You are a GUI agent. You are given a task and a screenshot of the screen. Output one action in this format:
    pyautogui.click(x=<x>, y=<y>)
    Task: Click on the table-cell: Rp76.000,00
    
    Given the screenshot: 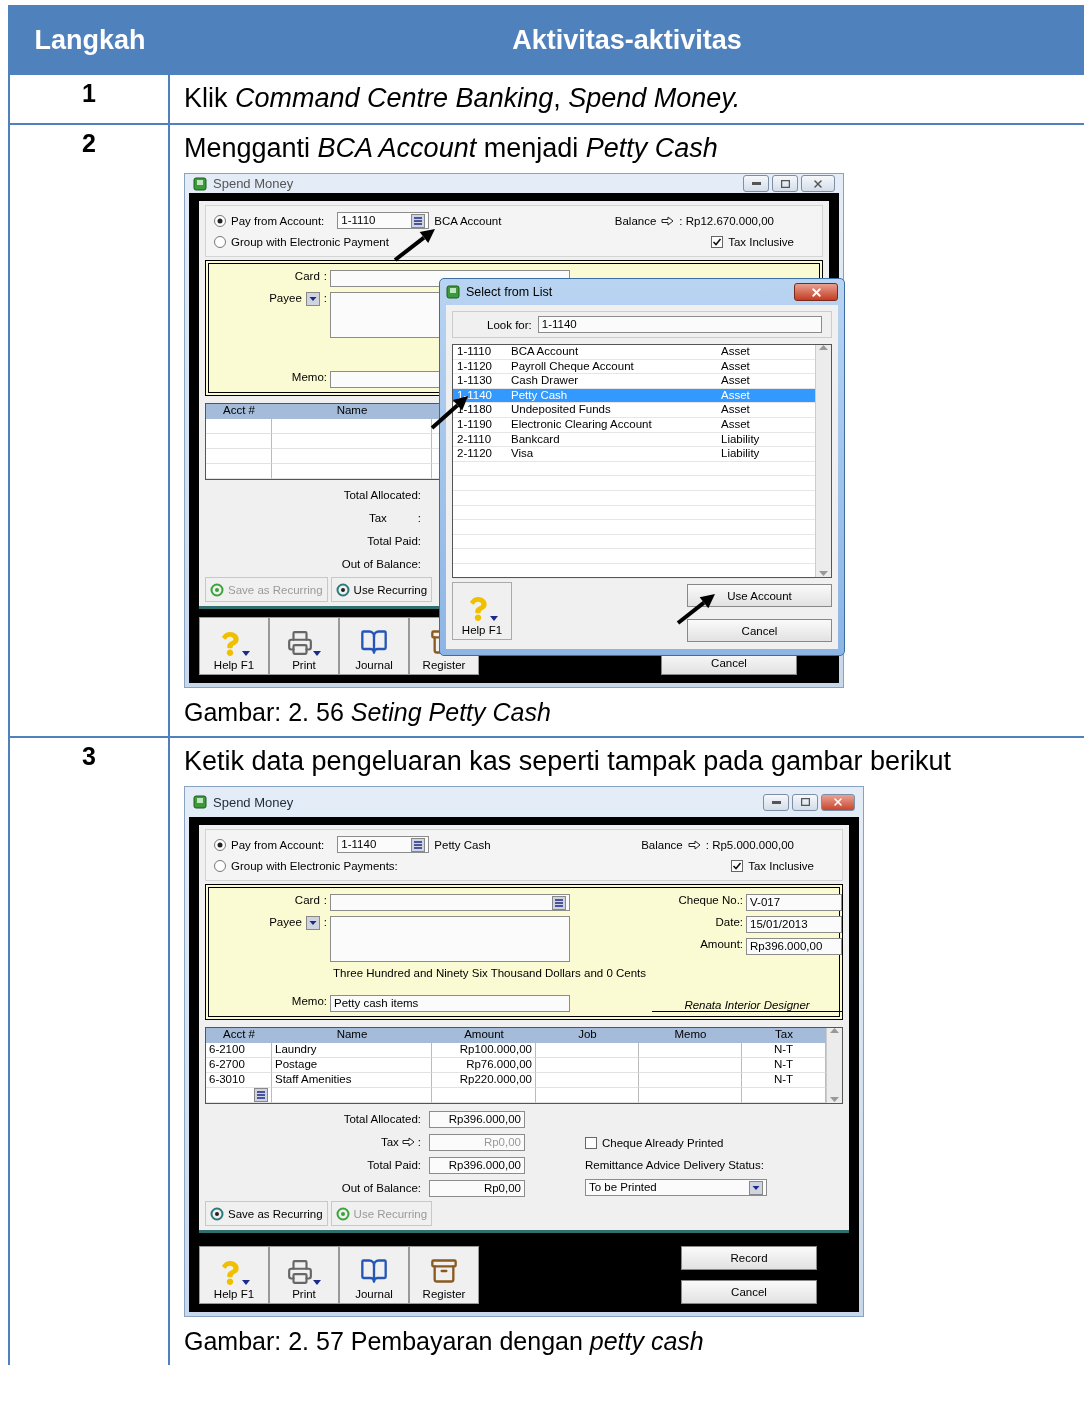 What is the action you would take?
    pyautogui.click(x=484, y=1065)
    